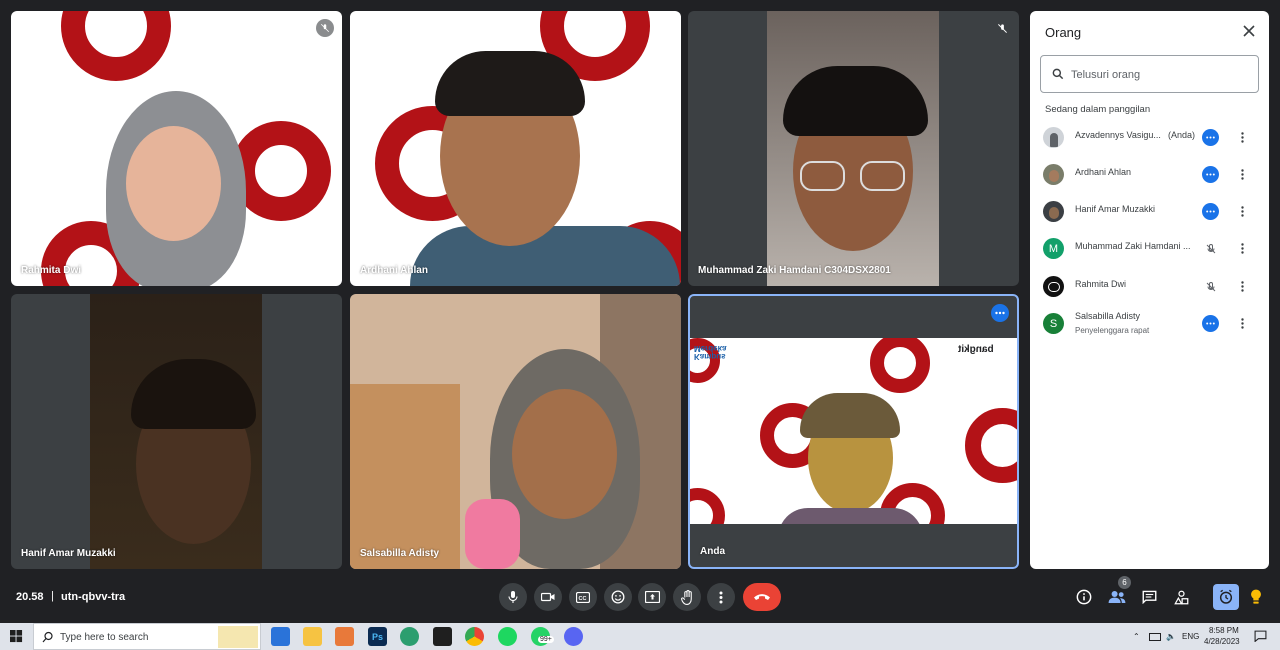 The image size is (1280, 650). Describe the element at coordinates (1224, 630) in the screenshot. I see `taskbar-time: 8:58 PM` at that location.